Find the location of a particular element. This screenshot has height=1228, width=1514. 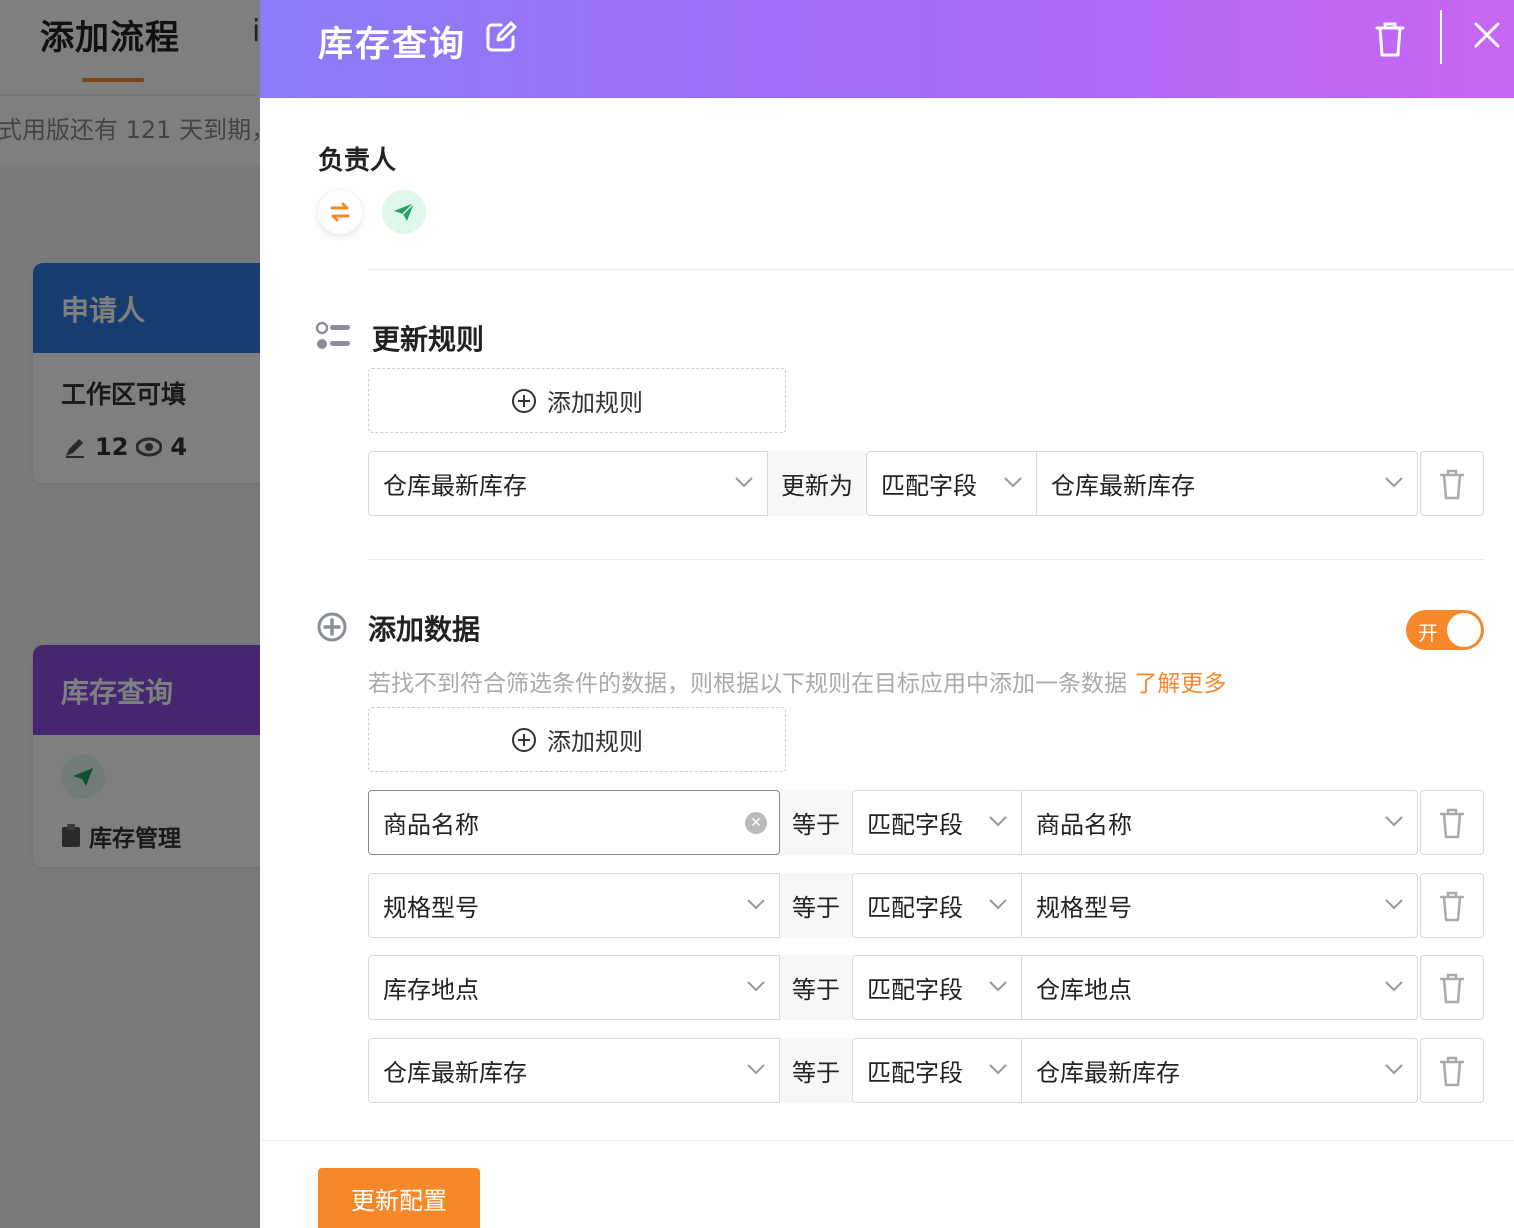

add-data-description: 若找不到符合筛选条件的数据，则根据以下规则在目标应用中添加一条数据 了解更多 is located at coordinates (797, 681).